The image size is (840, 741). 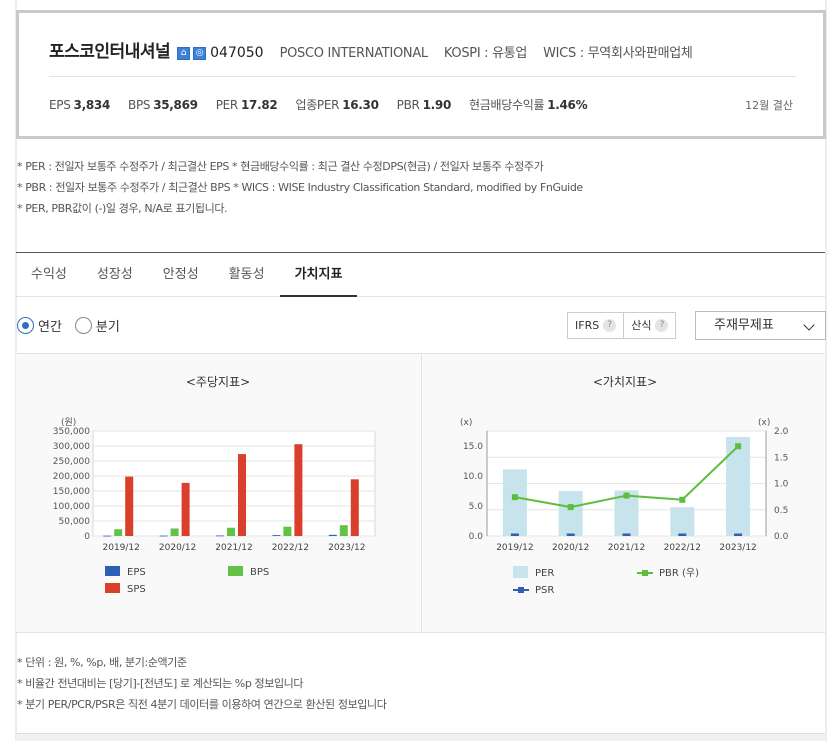 What do you see at coordinates (110, 52) in the screenshot?
I see `company-name: 포스코인터내셔널` at bounding box center [110, 52].